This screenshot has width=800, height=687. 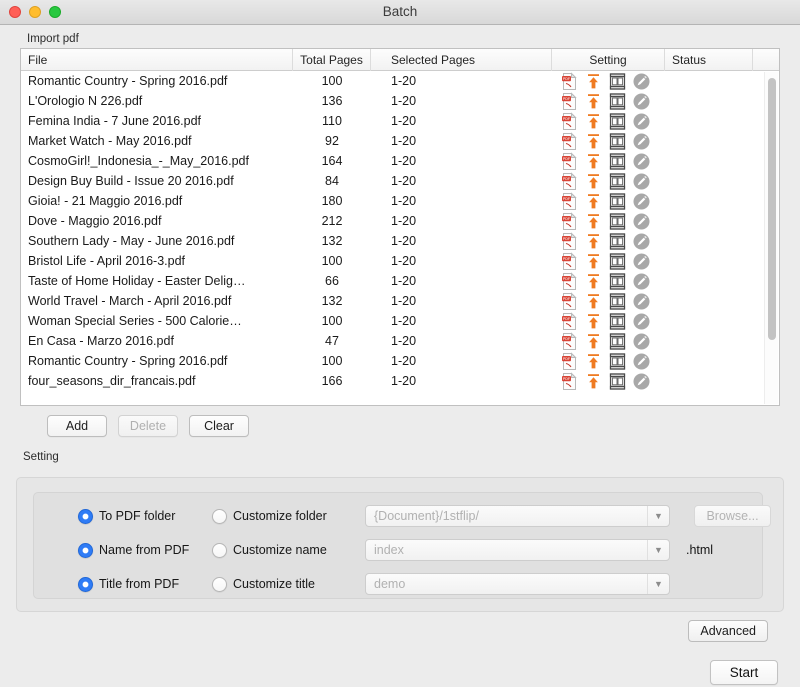 I want to click on radio-customize-title: Customize title, so click(x=263, y=584).